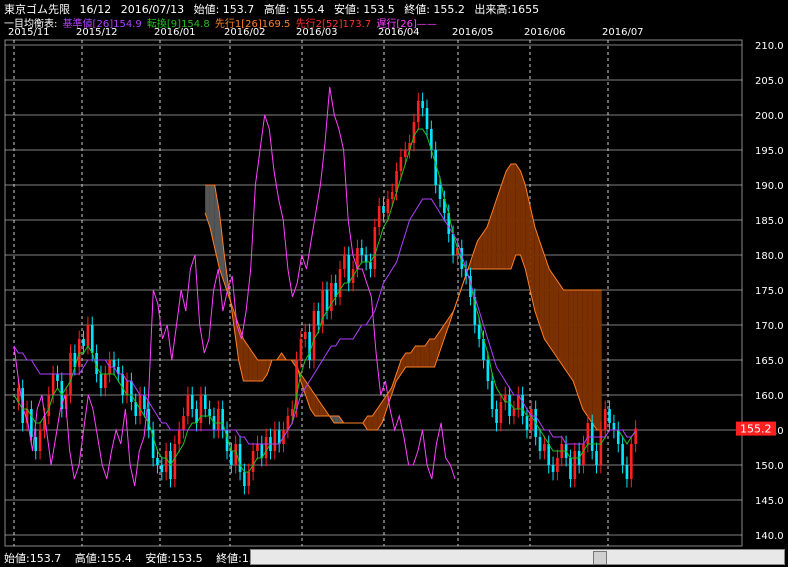  What do you see at coordinates (769, 151) in the screenshot?
I see `y-tick-label: 195.0` at bounding box center [769, 151].